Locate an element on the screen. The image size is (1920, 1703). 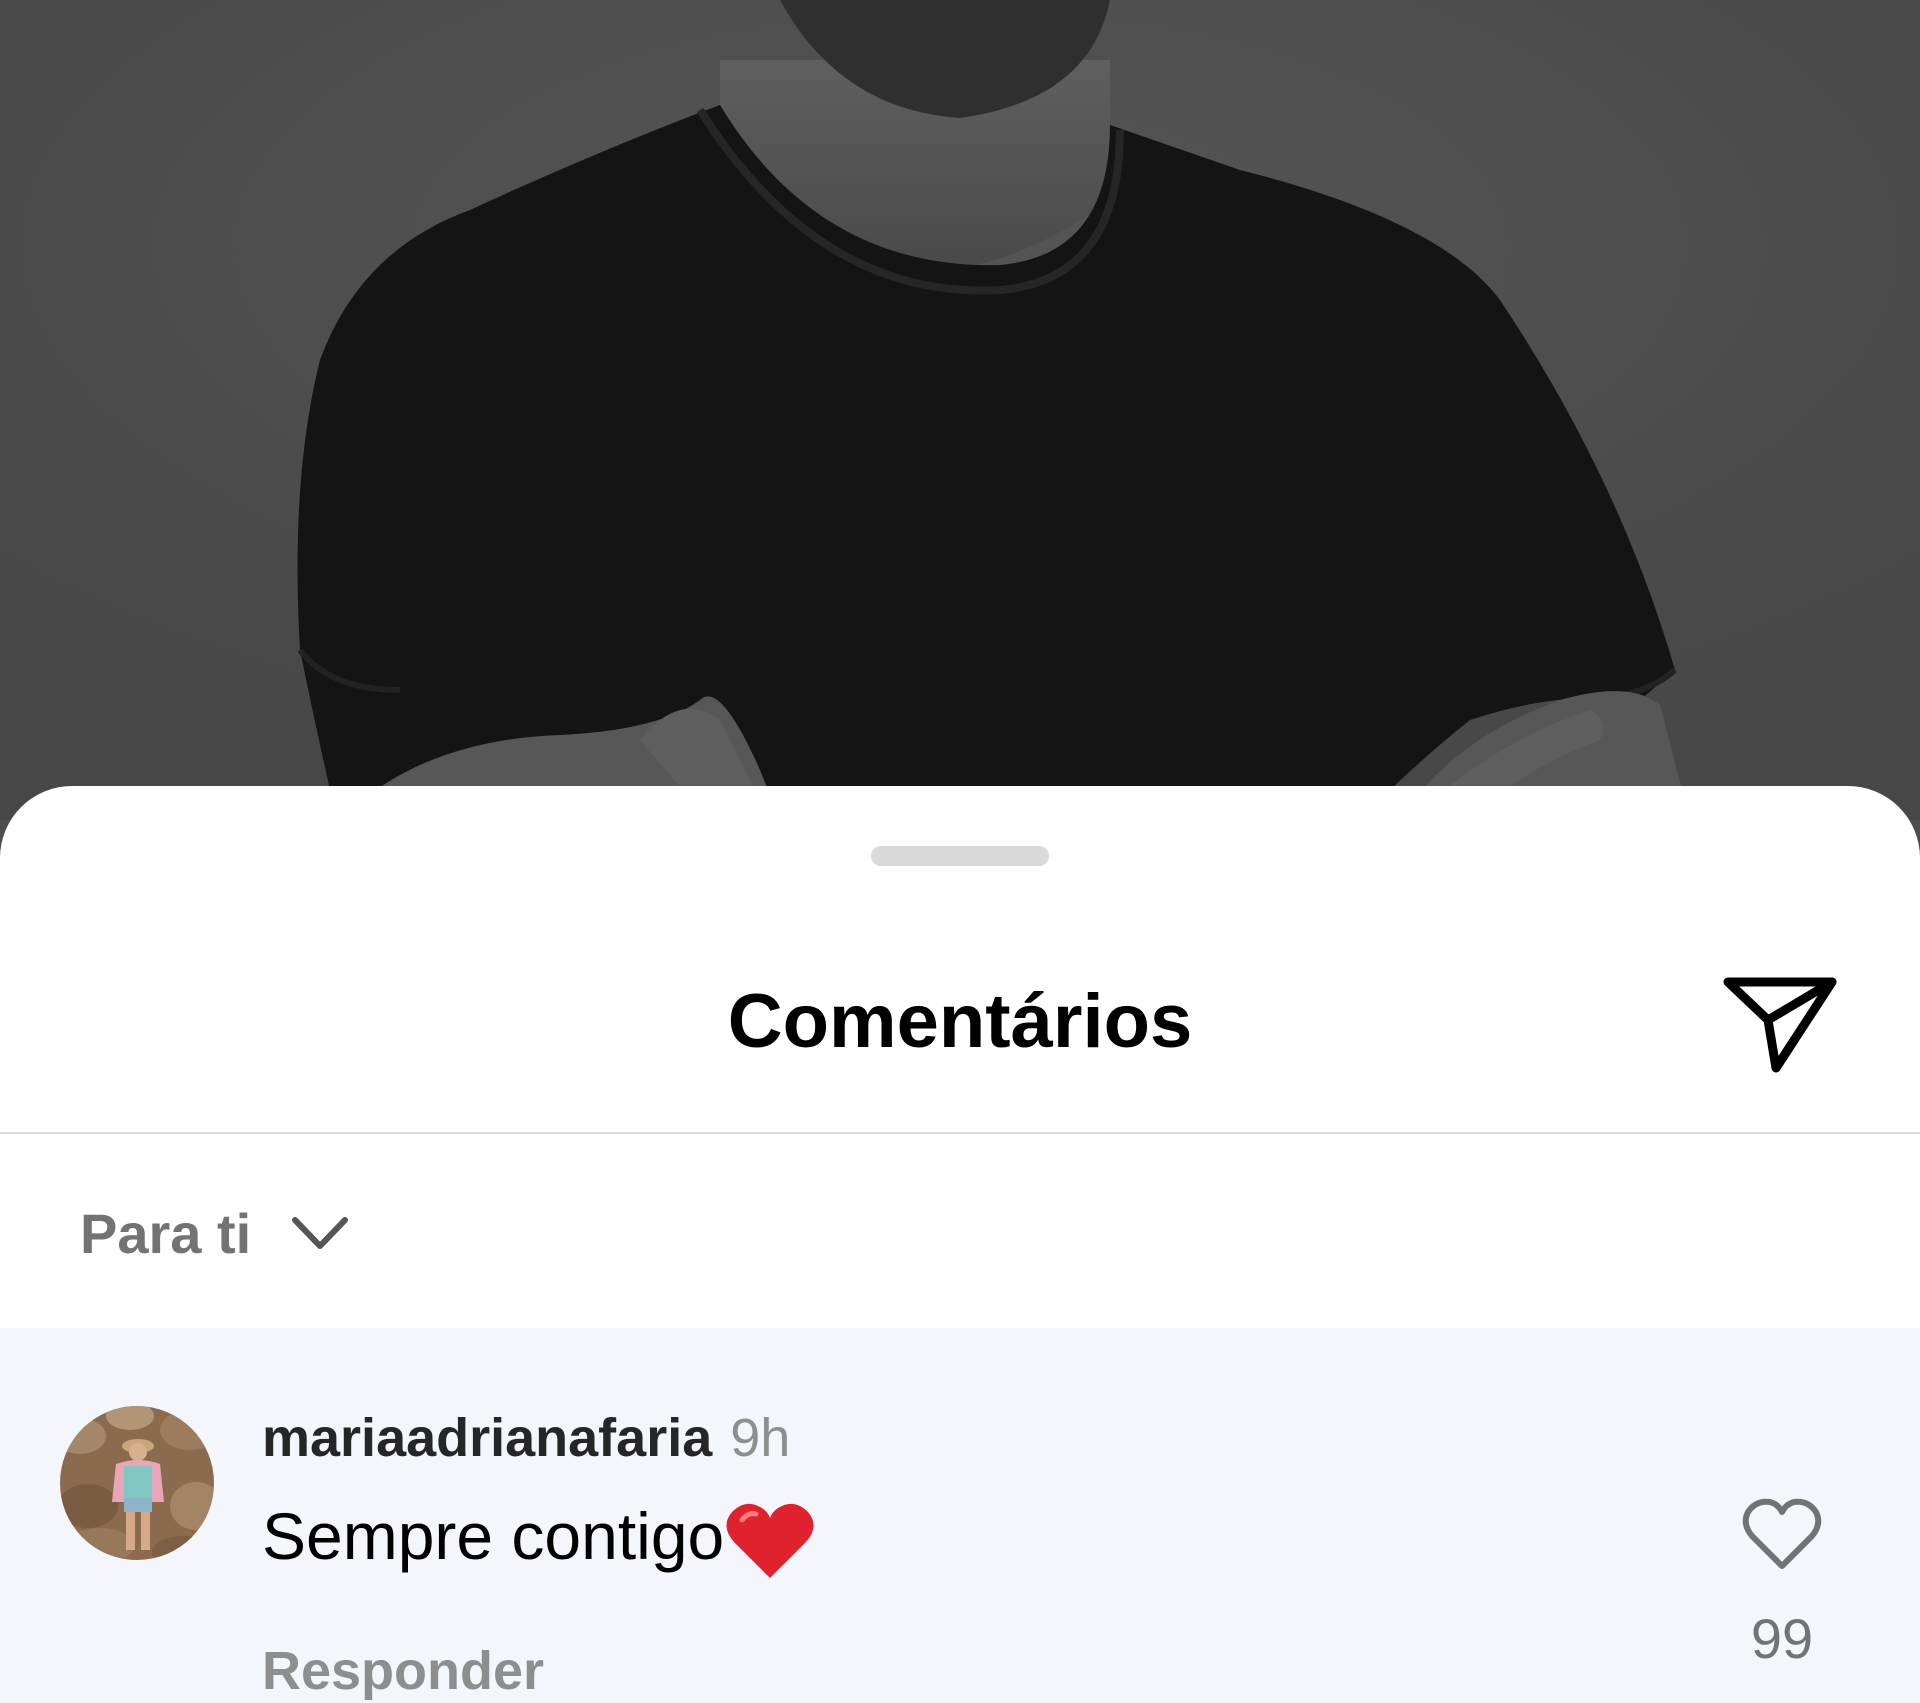
comment-header: mariaadrianafaria 9h is located at coordinates (526, 1438).